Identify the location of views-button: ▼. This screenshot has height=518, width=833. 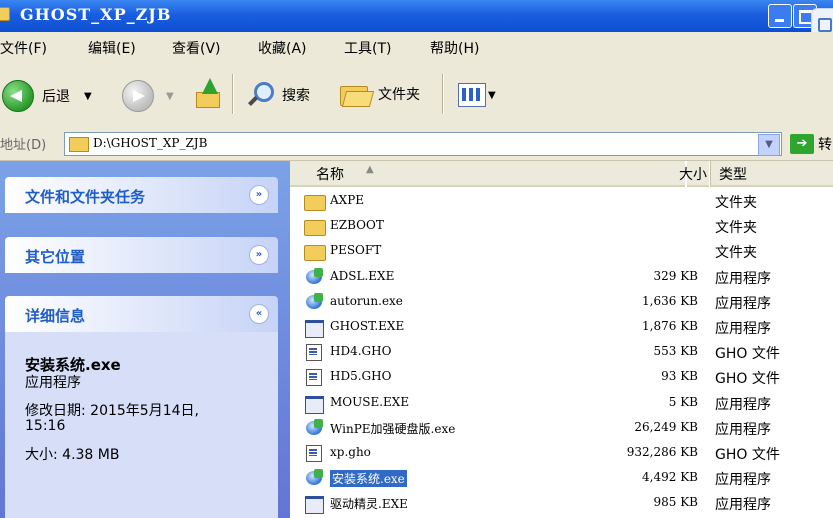
(477, 95).